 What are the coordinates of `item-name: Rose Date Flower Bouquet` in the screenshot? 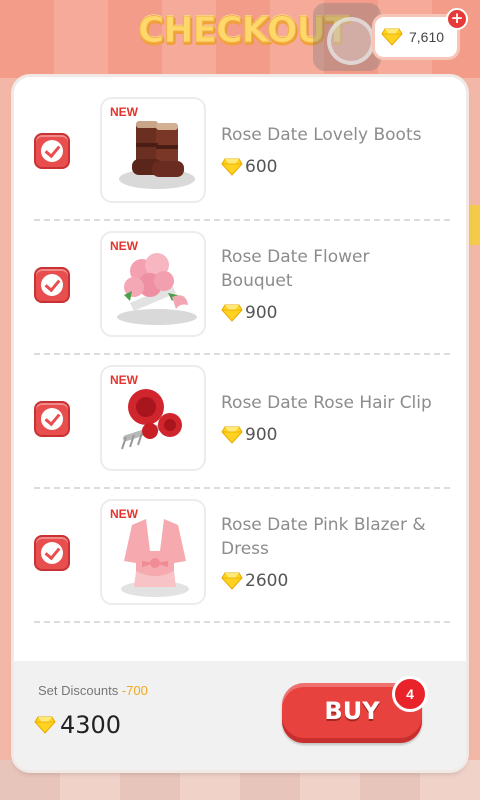 It's located at (295, 269).